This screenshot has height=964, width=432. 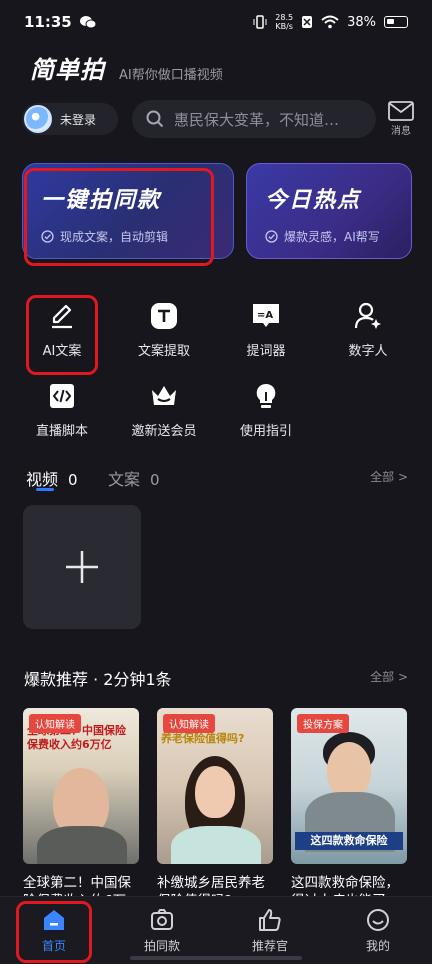 I want to click on tool-teleprompter: =A 提词器, so click(x=266, y=329).